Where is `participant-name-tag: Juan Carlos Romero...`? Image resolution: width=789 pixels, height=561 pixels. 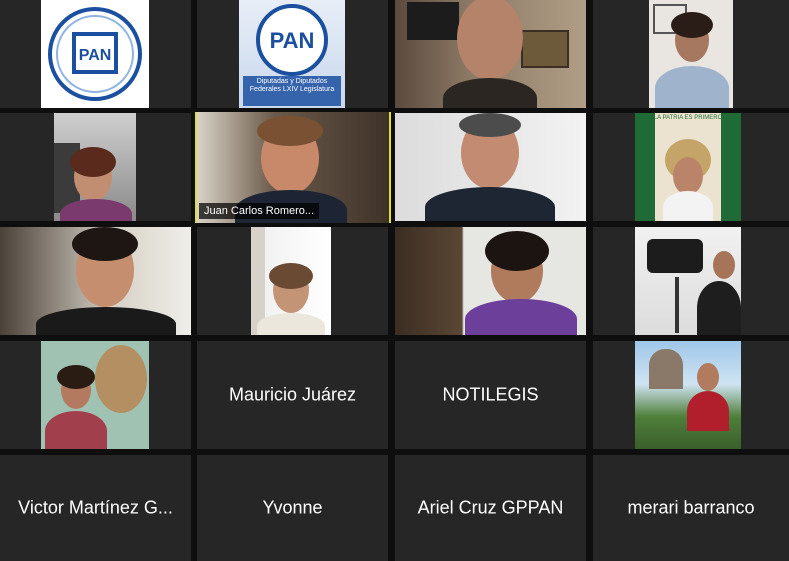 participant-name-tag: Juan Carlos Romero... is located at coordinates (259, 211).